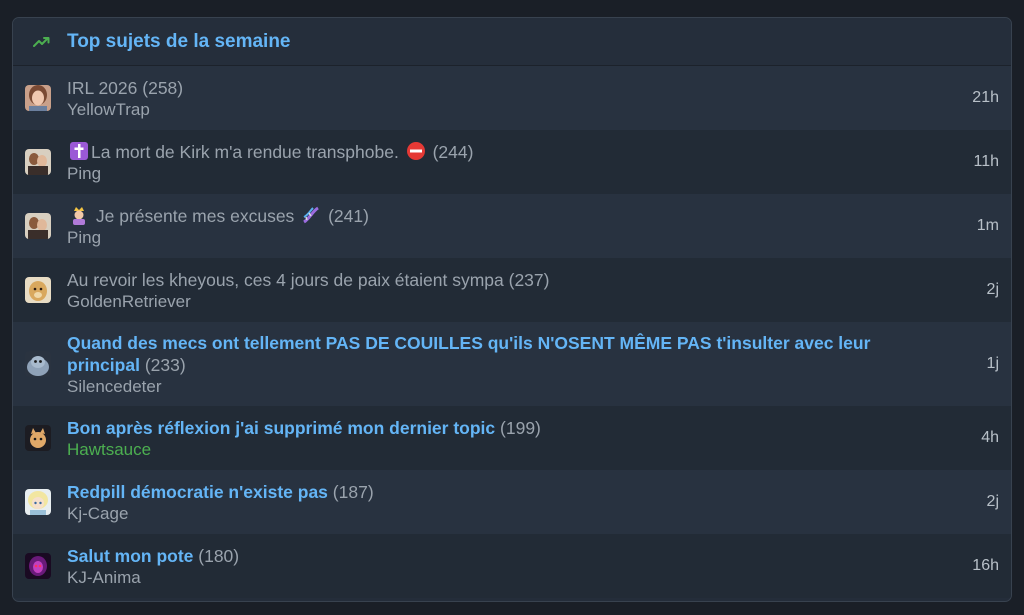  Describe the element at coordinates (353, 491) in the screenshot. I see `reply-count: (187)` at that location.